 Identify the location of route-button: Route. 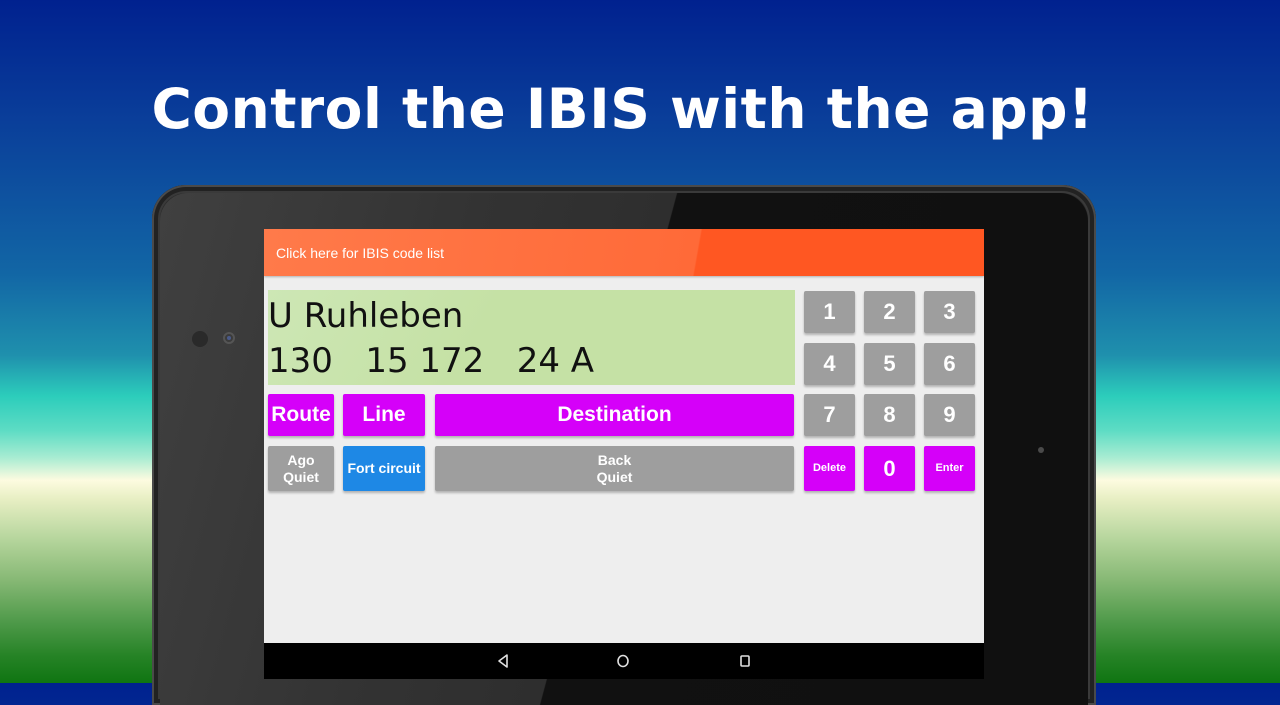
(301, 415).